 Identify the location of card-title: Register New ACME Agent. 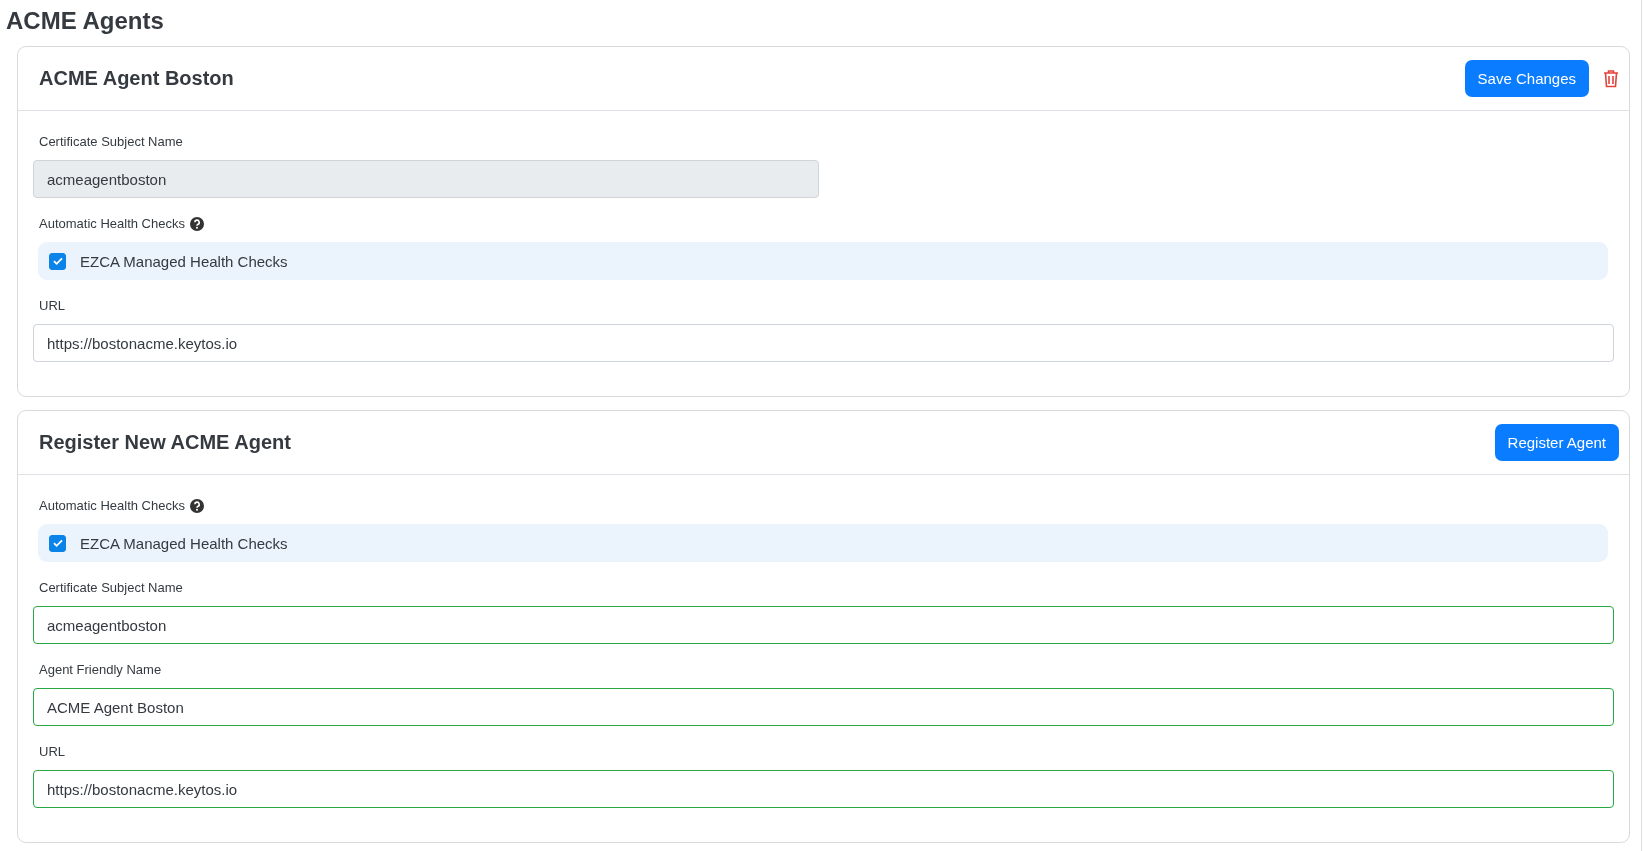
(165, 442).